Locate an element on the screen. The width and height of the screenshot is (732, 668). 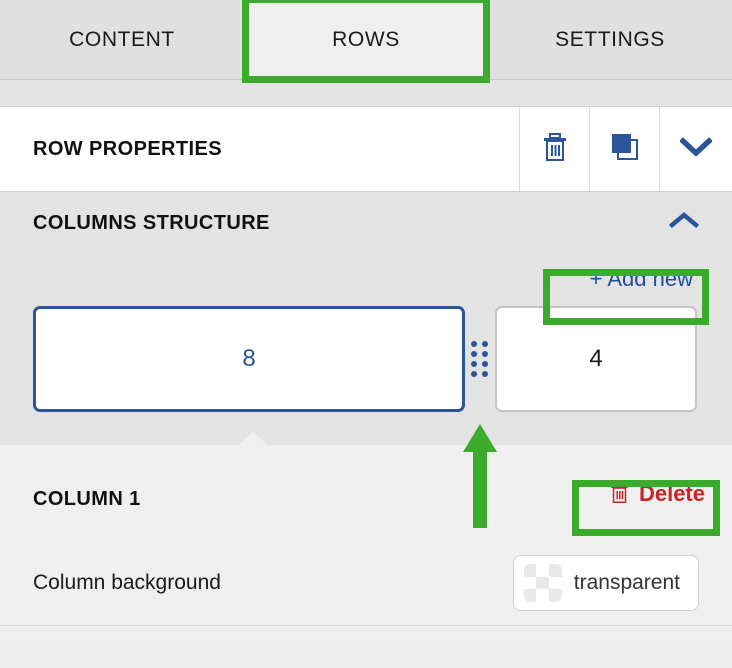
add-new-row: + Add new is located at coordinates (366, 279).